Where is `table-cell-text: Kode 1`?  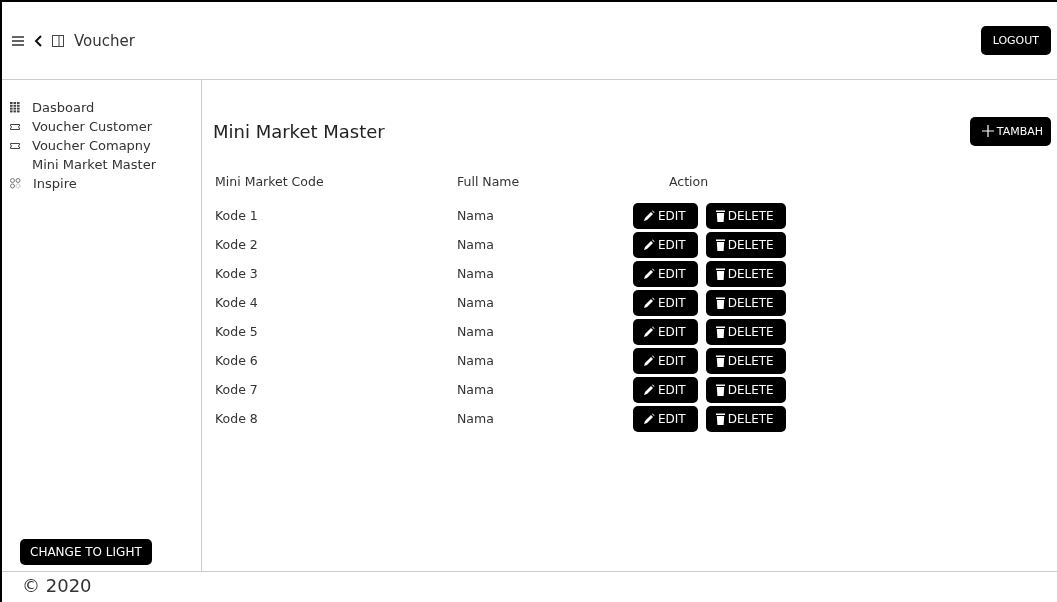
table-cell-text: Kode 1 is located at coordinates (236, 215).